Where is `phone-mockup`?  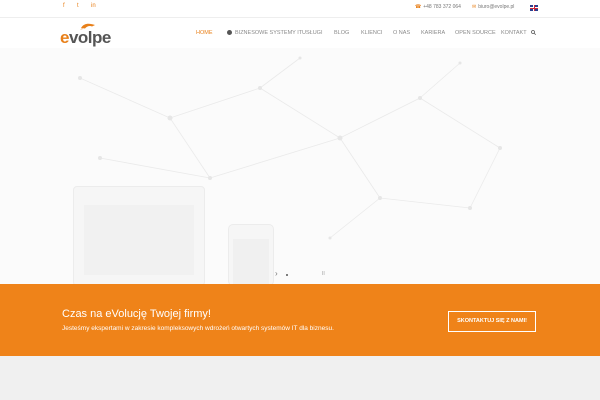
phone-mockup is located at coordinates (251, 254).